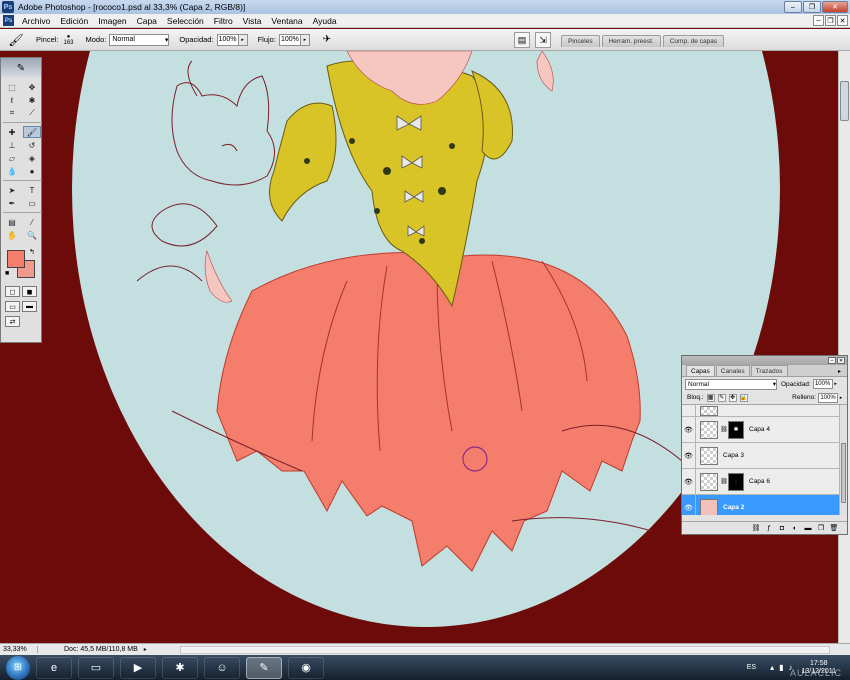  What do you see at coordinates (689, 411) in the screenshot?
I see `eye-icon` at bounding box center [689, 411].